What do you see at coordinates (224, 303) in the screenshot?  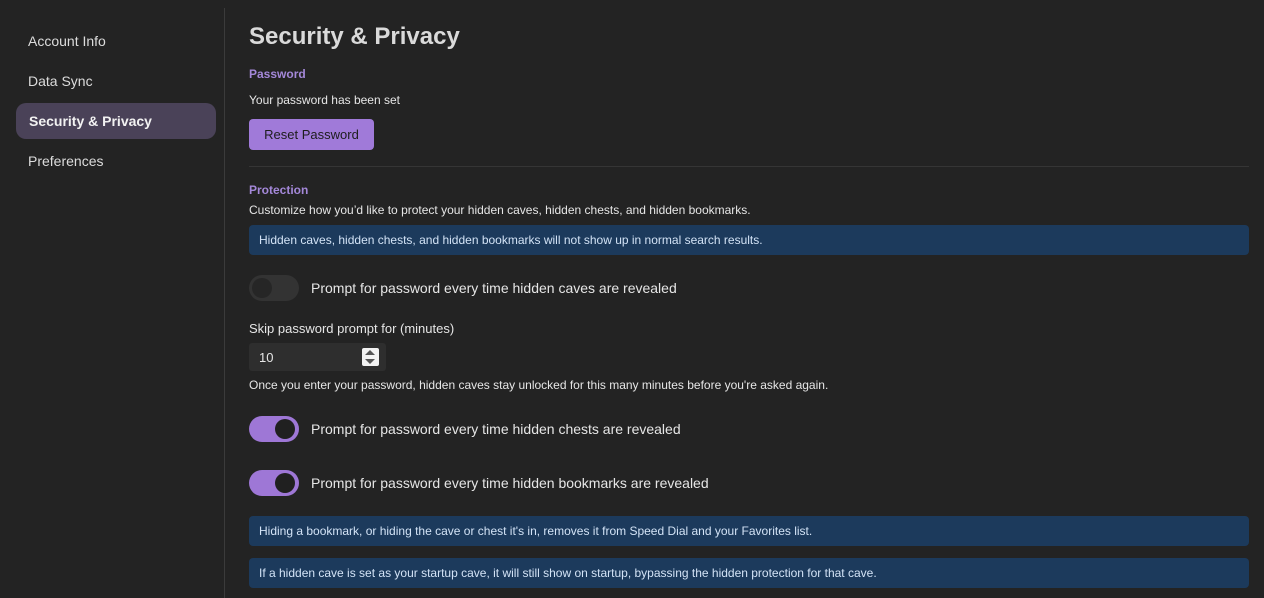 I see `sidebar-divider` at bounding box center [224, 303].